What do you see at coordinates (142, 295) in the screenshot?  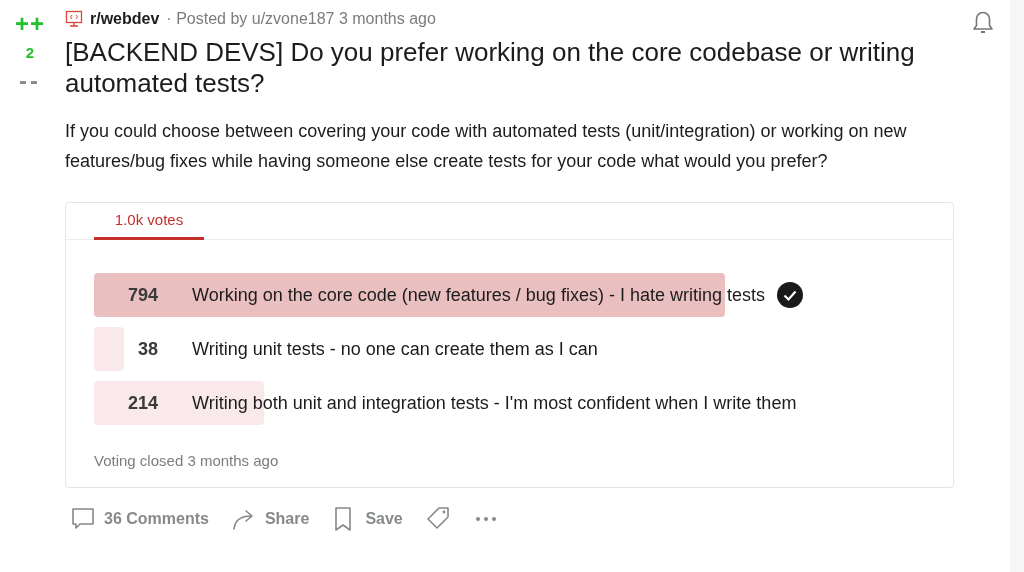 I see `vote-count: 794` at bounding box center [142, 295].